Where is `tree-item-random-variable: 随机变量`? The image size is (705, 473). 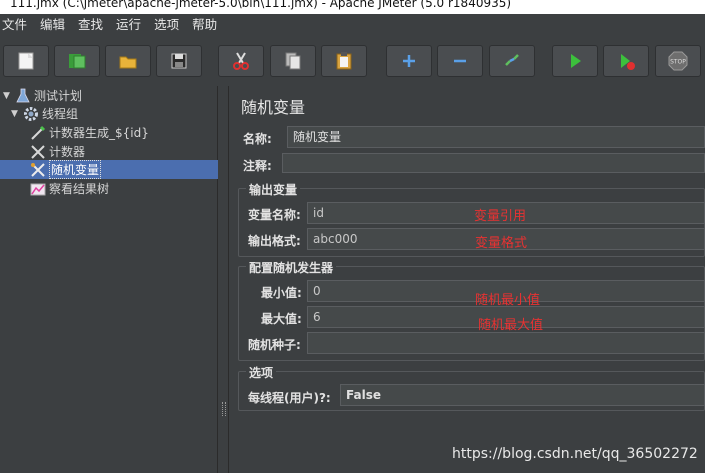
tree-item-random-variable: 随机变量 is located at coordinates (66, 169).